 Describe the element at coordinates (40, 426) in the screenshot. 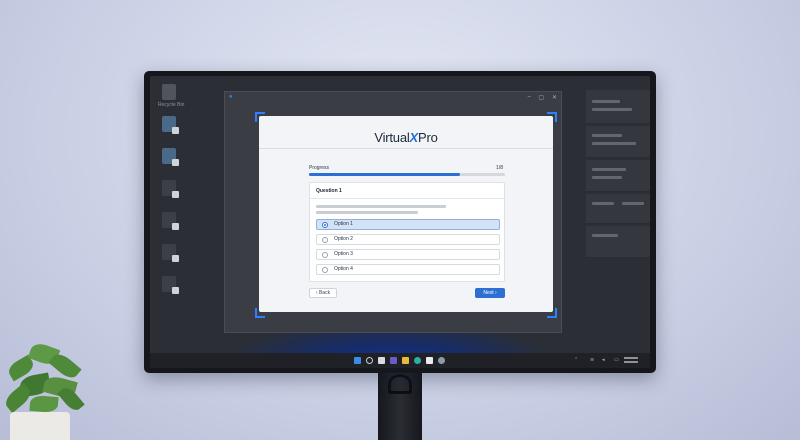

I see `plant-pot` at that location.